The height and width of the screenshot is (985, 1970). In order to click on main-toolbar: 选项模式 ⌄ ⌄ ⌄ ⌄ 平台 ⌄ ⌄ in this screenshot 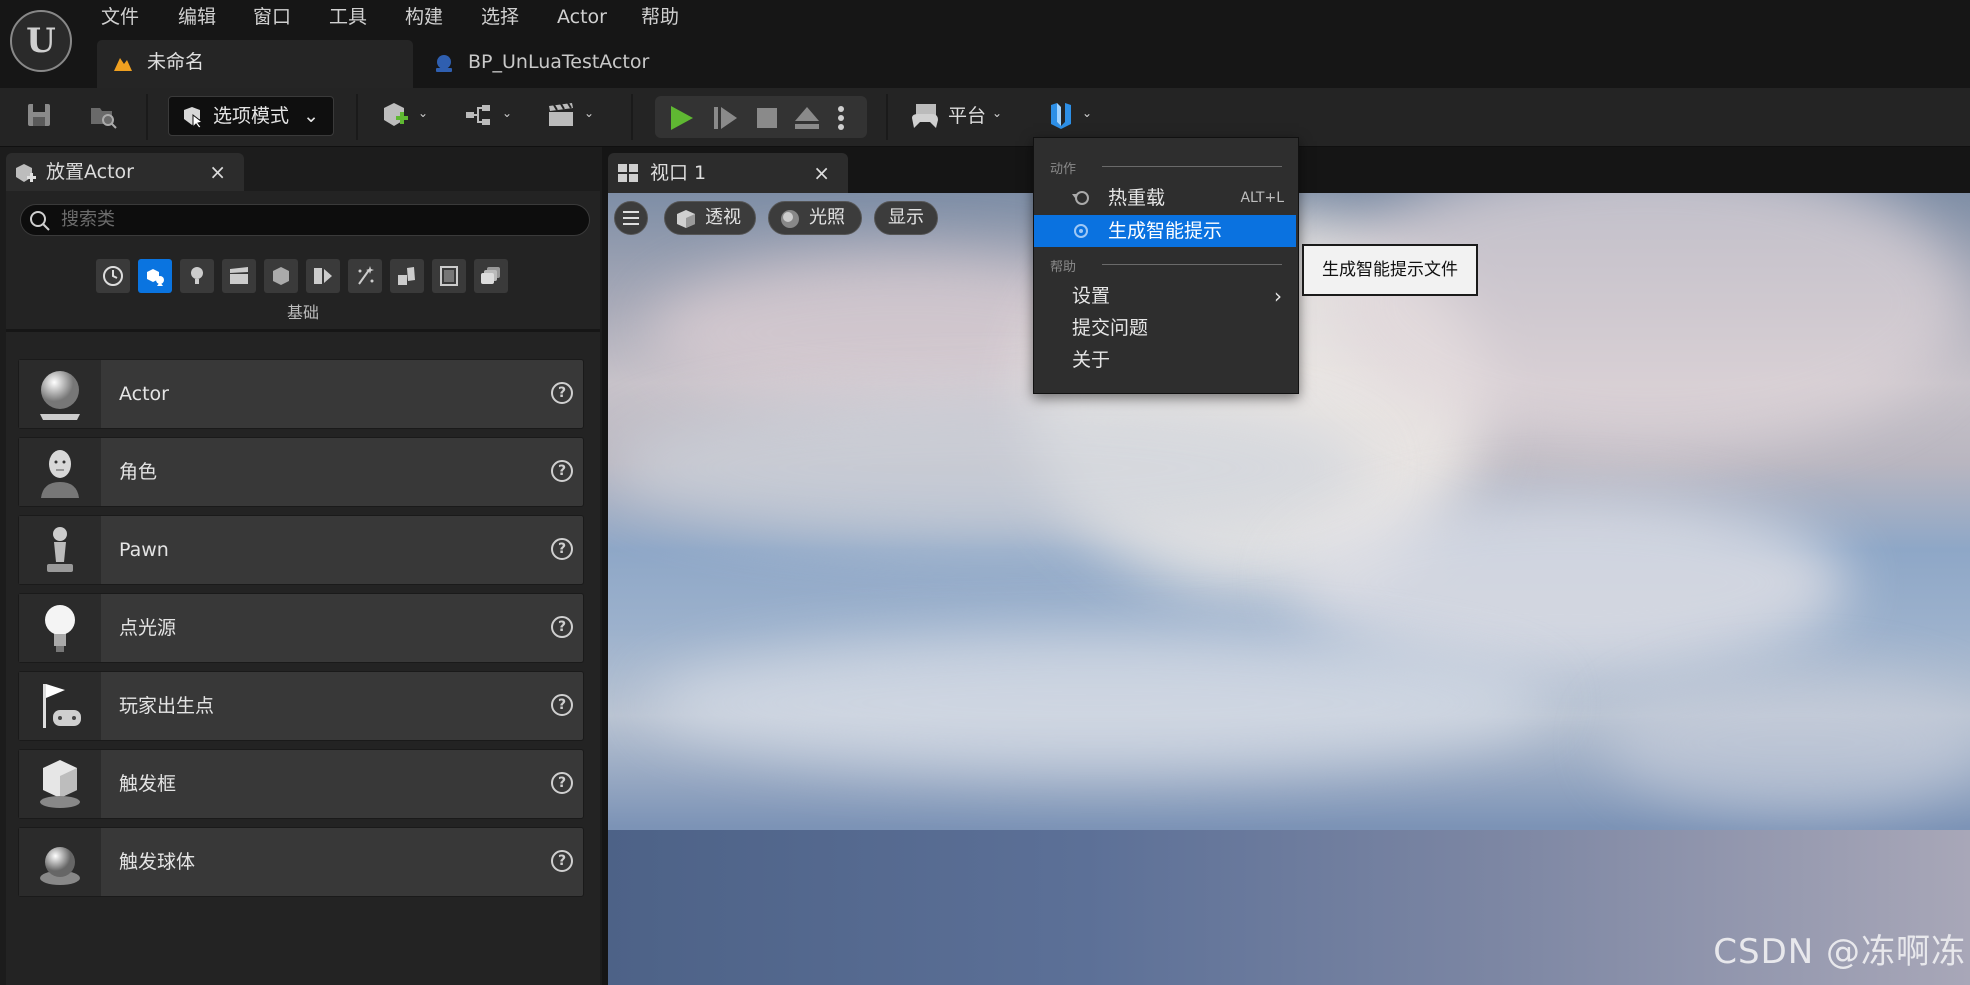, I will do `click(985, 117)`.